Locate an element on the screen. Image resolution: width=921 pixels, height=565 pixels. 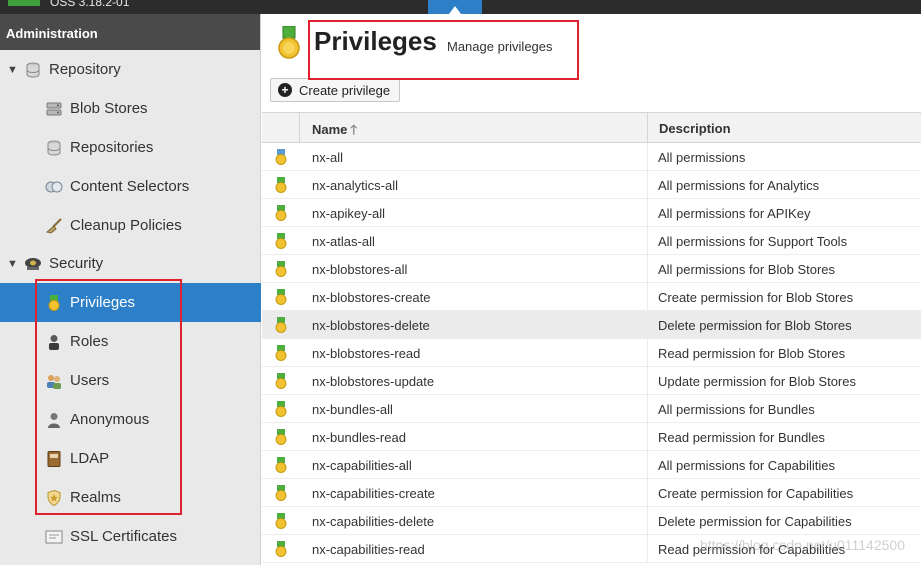
table-row: nx-apikey-all All permissions for APIKey is located at coordinates (591, 213).